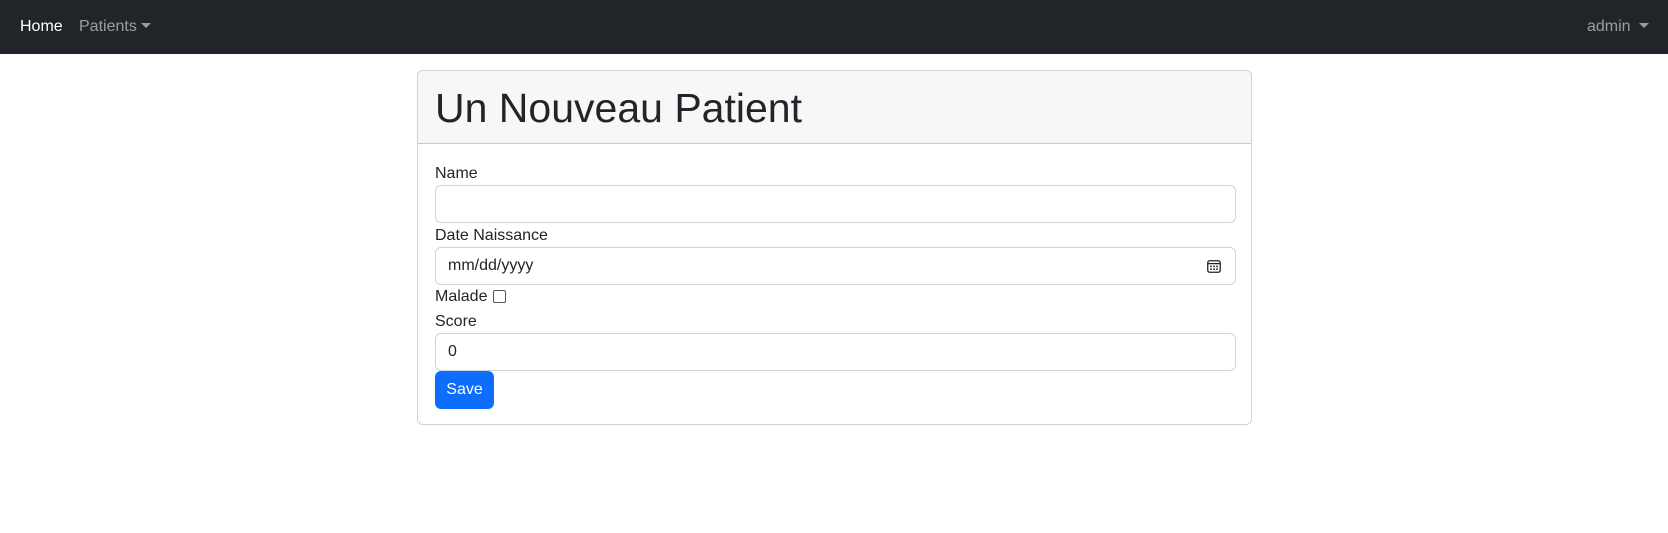 The image size is (1668, 533). I want to click on name-input, so click(835, 204).